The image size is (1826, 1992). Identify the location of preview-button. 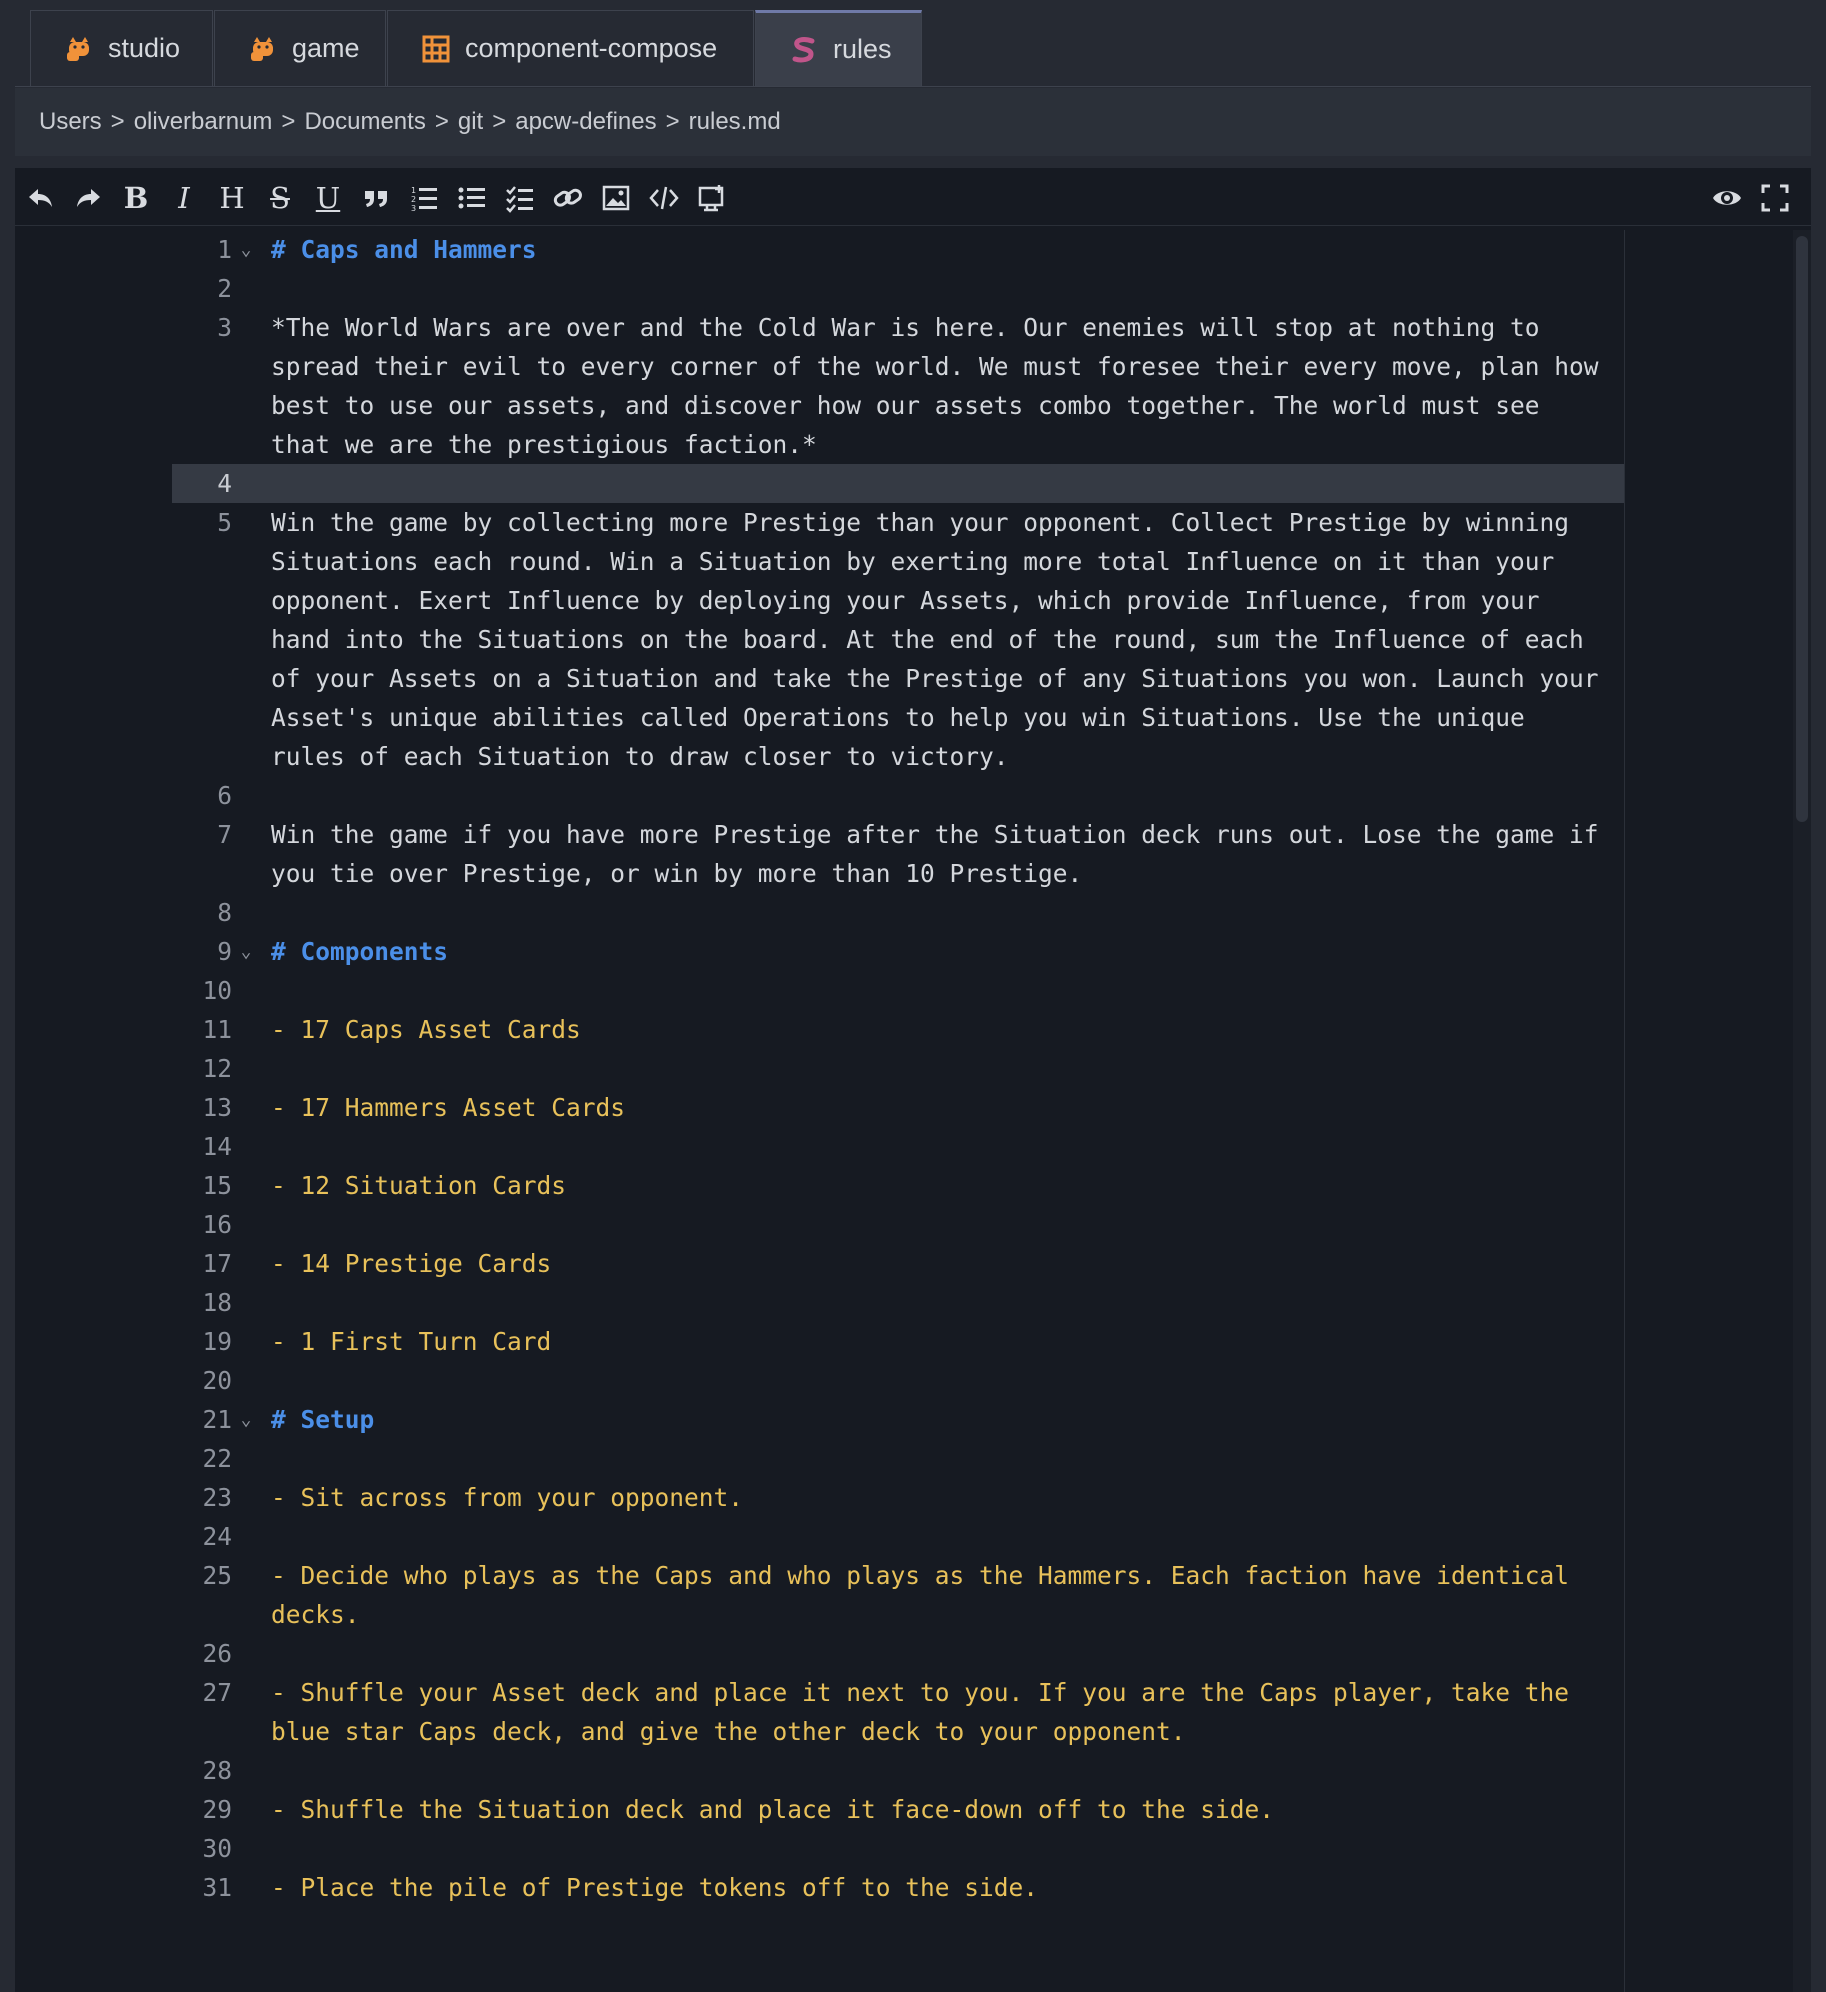
(1727, 198).